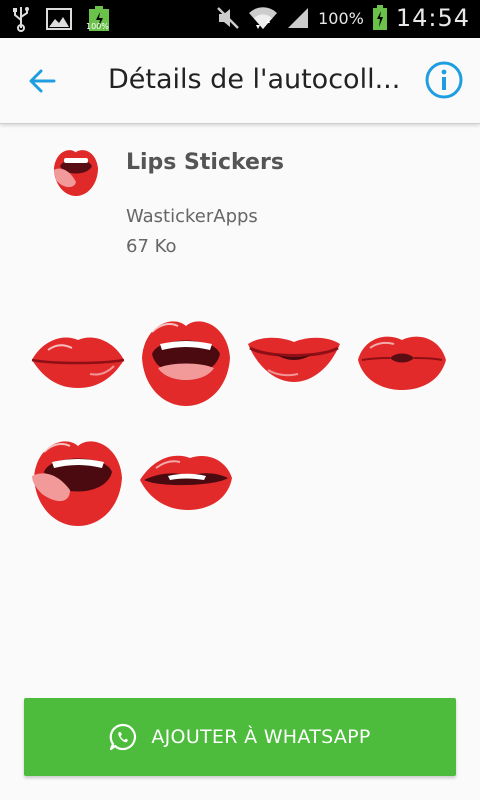  Describe the element at coordinates (78, 360) in the screenshot. I see `sticker-lips-closed` at that location.